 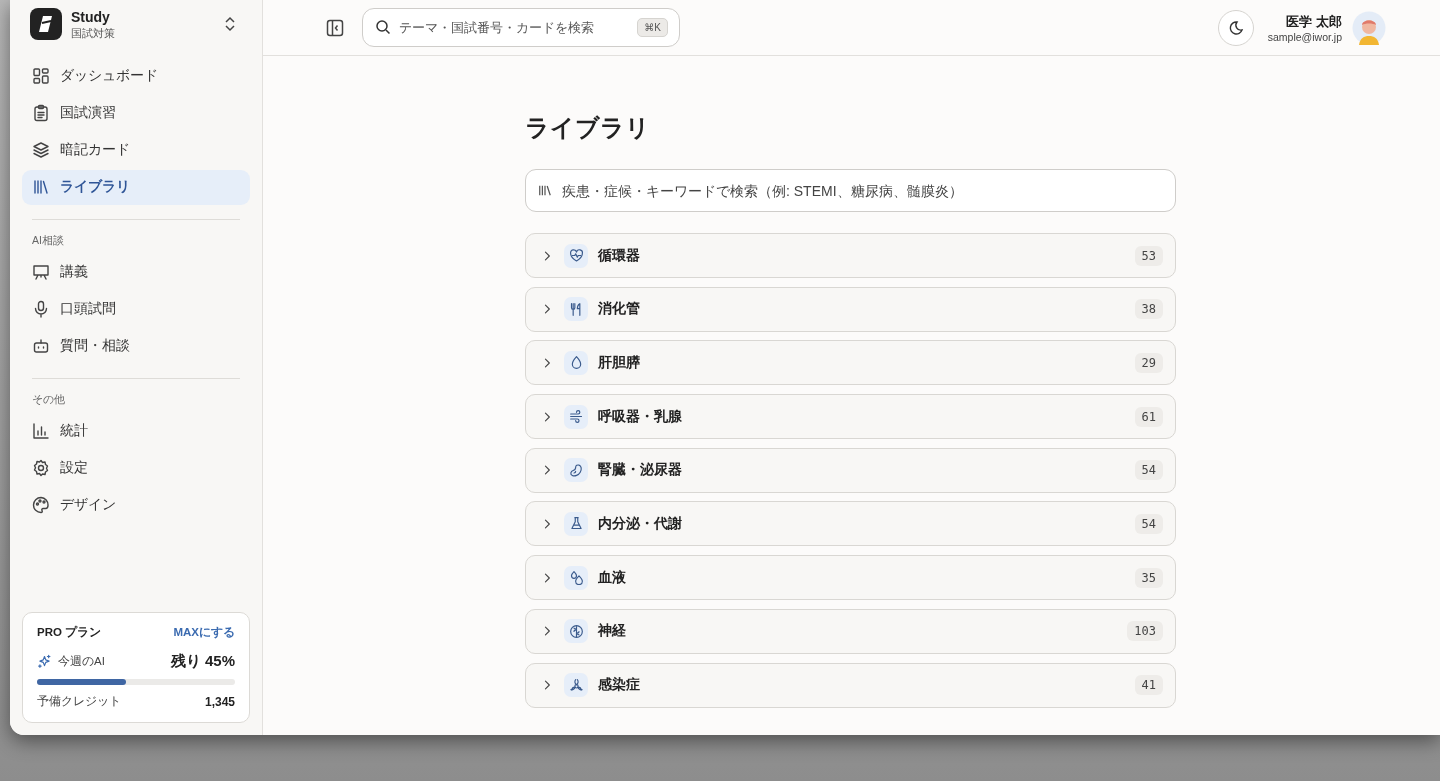 I want to click on category-name: 血液, so click(x=612, y=577).